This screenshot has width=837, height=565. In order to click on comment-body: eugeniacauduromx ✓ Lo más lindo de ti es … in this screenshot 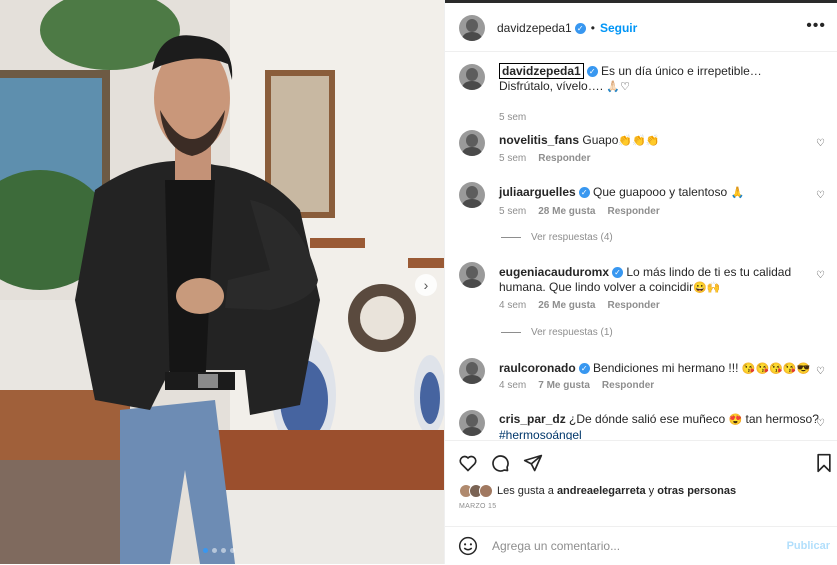, I will do `click(659, 280)`.